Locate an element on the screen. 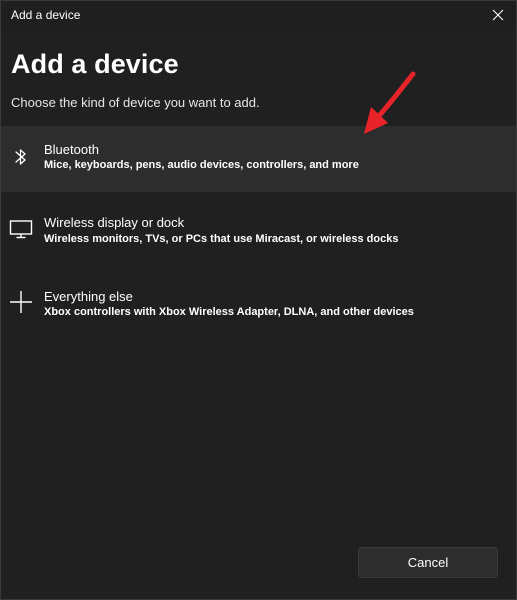 The width and height of the screenshot is (517, 600). plus-icon is located at coordinates (21, 302).